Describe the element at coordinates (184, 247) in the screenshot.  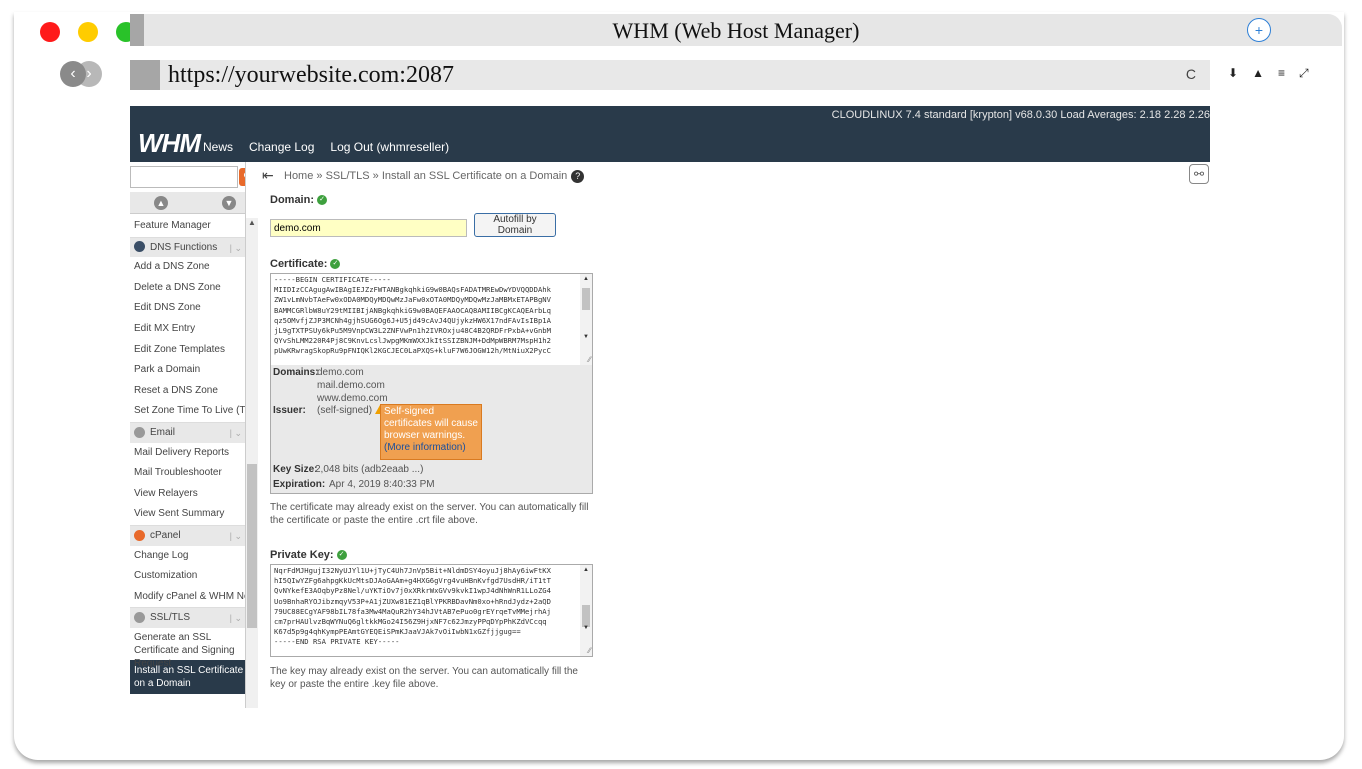
I see `group-label: DNS Functions` at that location.